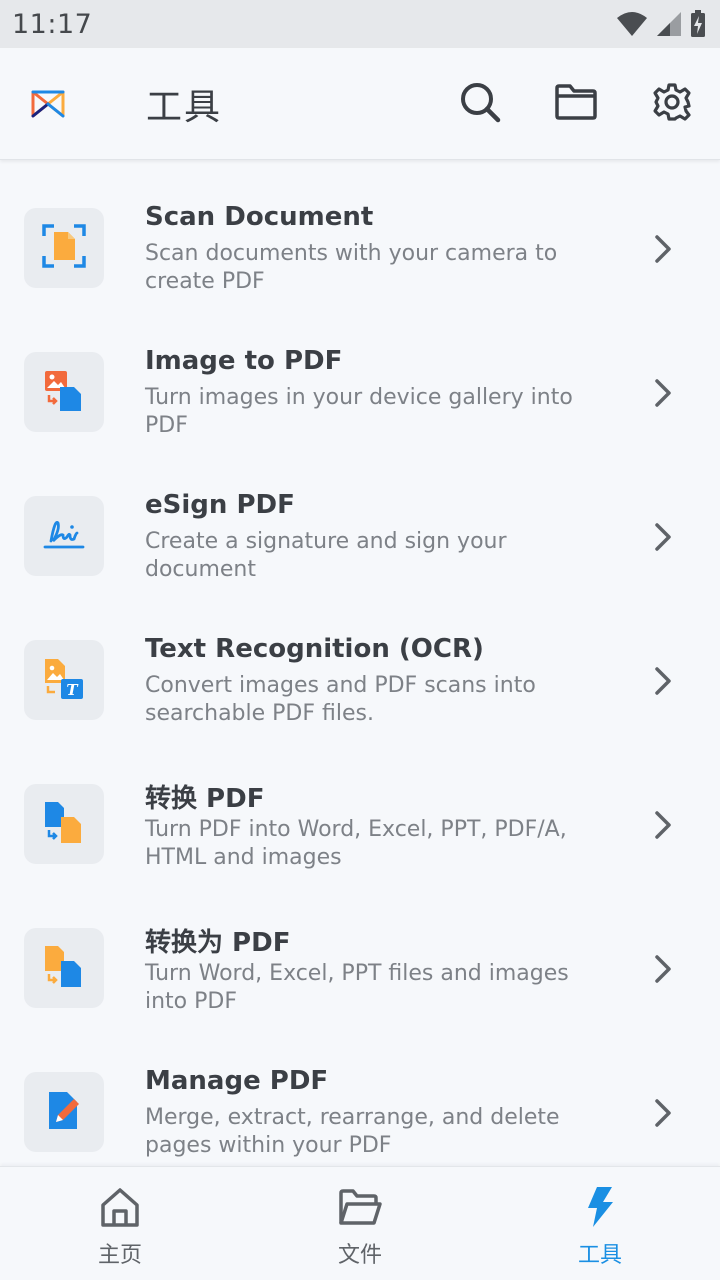 Image resolution: width=720 pixels, height=1280 pixels. What do you see at coordinates (600, 1207) in the screenshot?
I see `lightning-icon` at bounding box center [600, 1207].